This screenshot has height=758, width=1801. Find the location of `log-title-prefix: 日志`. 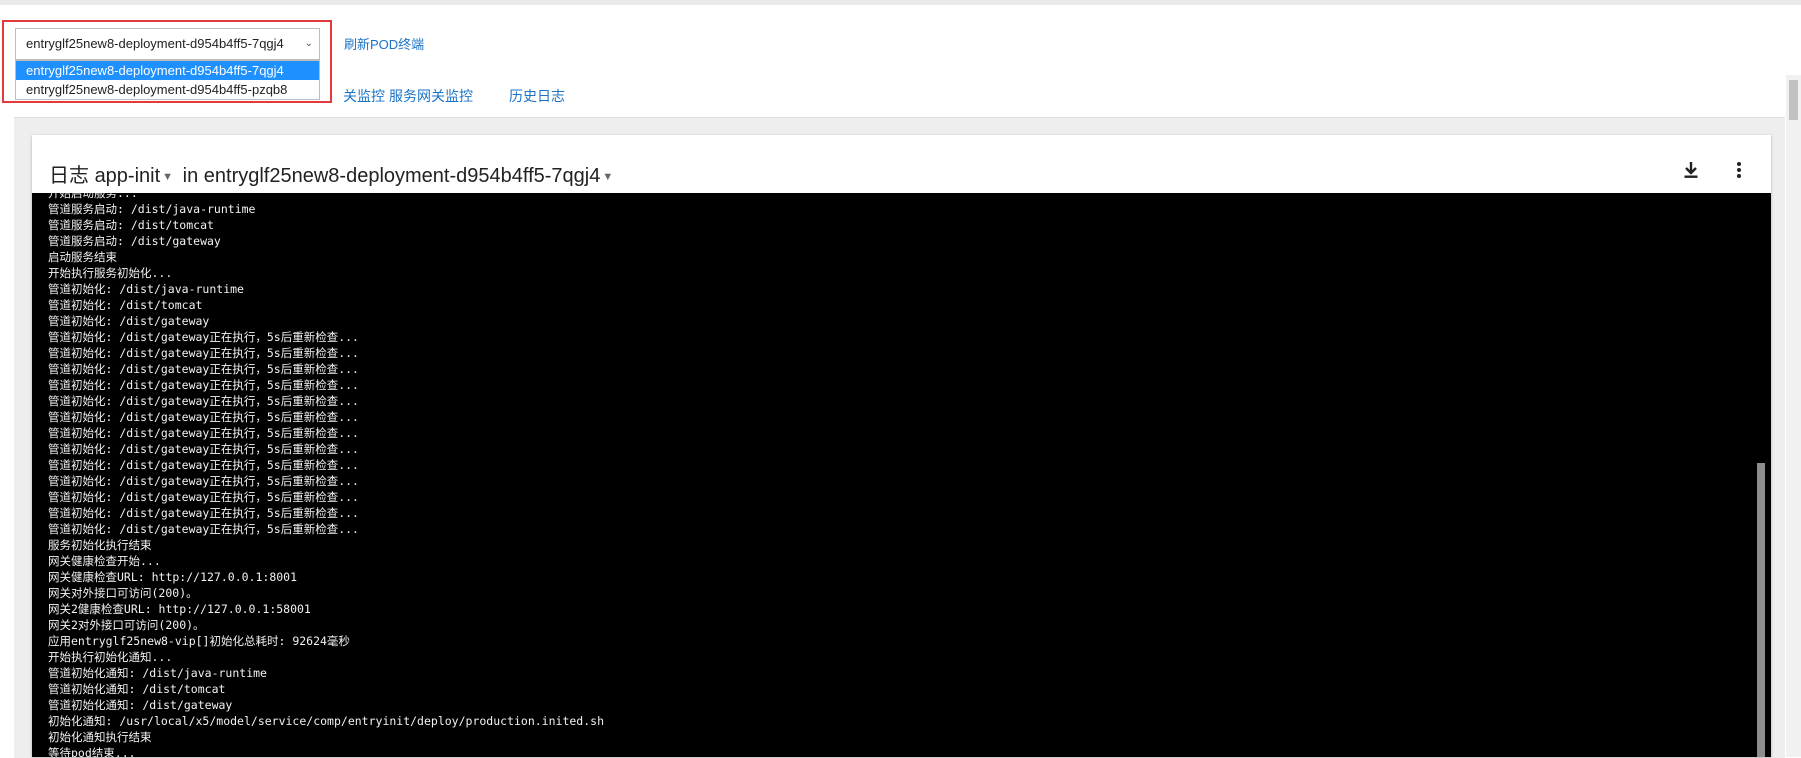

log-title-prefix: 日志 is located at coordinates (69, 176).